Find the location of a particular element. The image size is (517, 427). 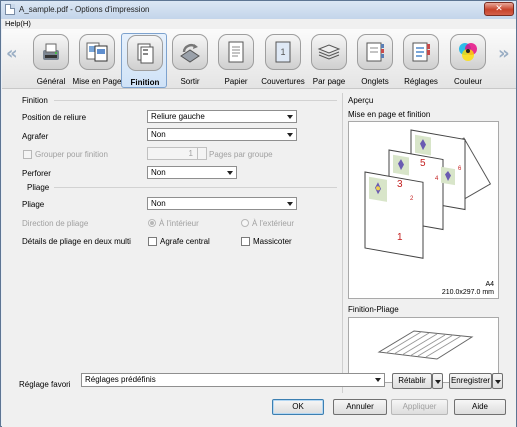

title-bar: A_sample.pdf - Options d'impression ✕ is located at coordinates (258, 10).